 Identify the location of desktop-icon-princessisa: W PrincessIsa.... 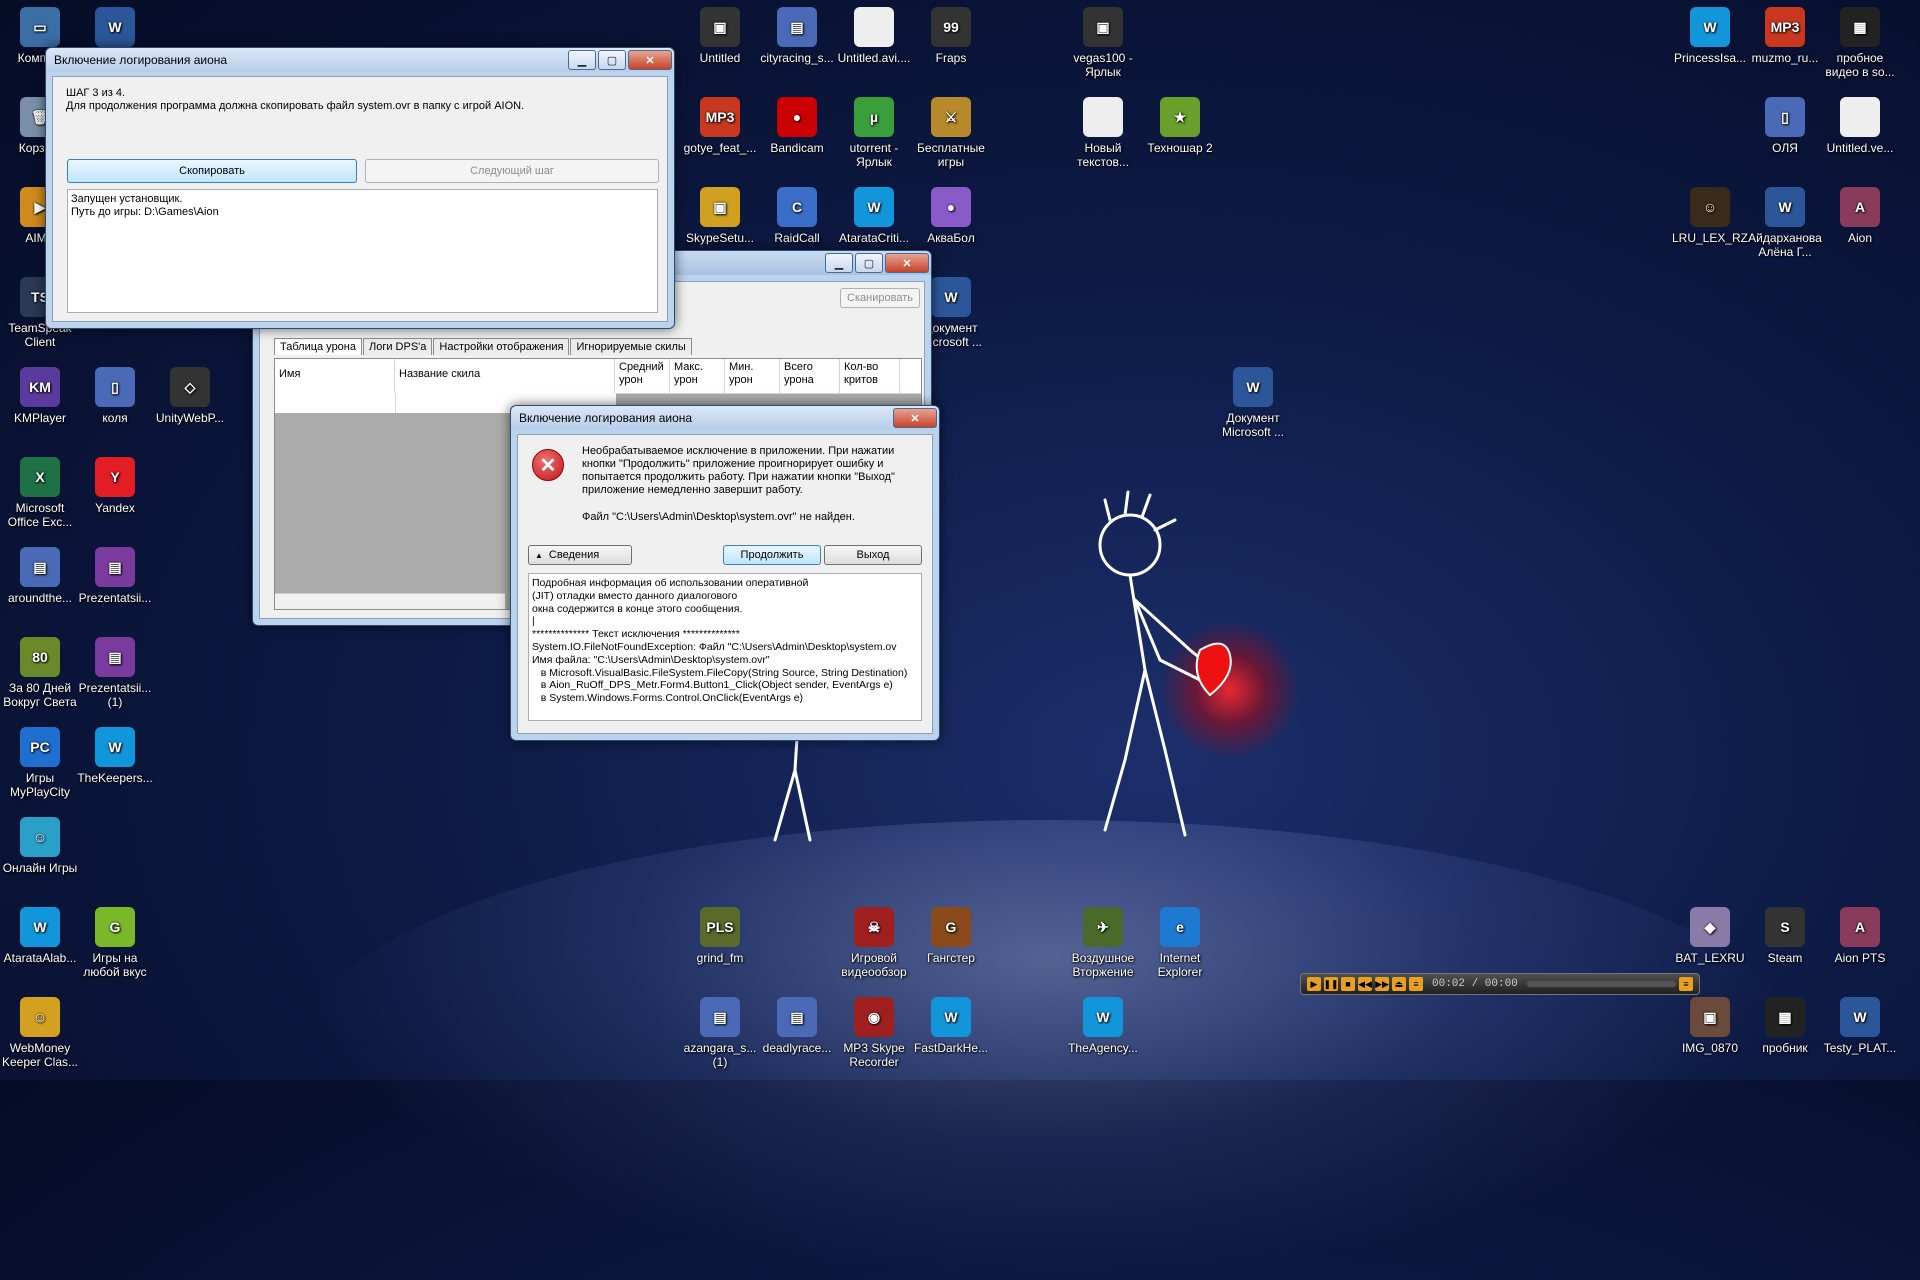
(1710, 35).